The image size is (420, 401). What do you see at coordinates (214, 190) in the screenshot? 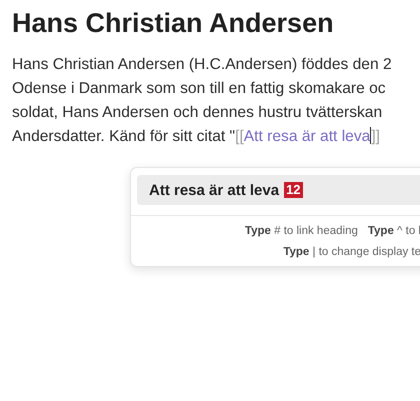
I see `suggestion-title: Att resa är att leva` at bounding box center [214, 190].